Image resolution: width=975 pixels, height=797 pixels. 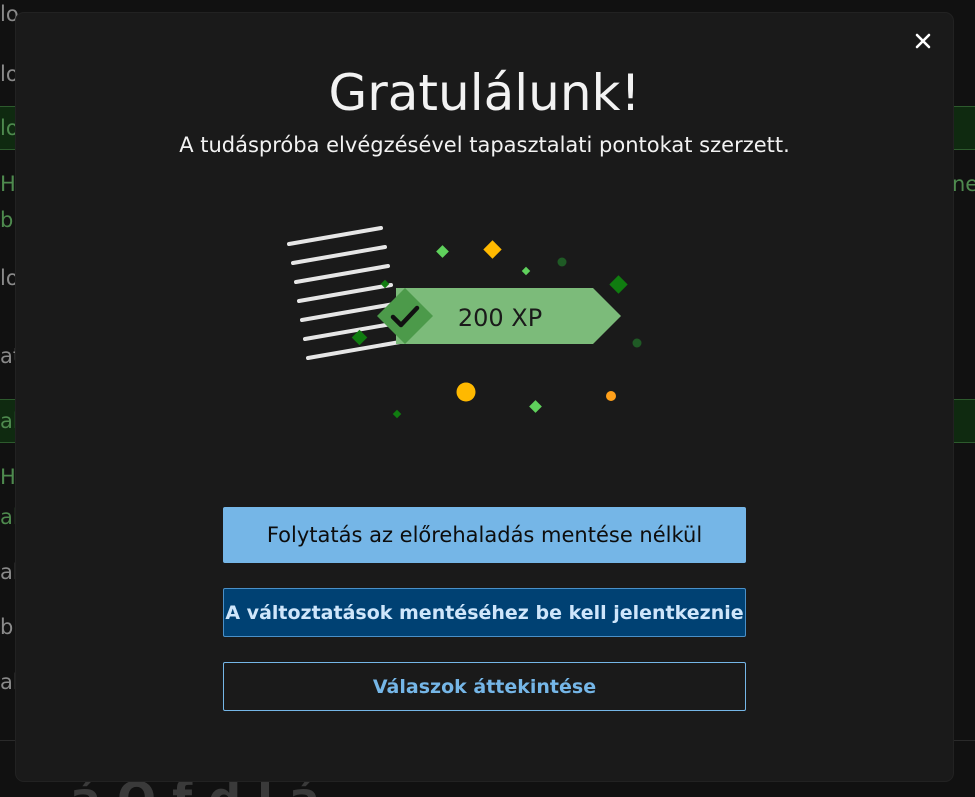 I want to click on xp-illustration: 200 XP, so click(x=464, y=322).